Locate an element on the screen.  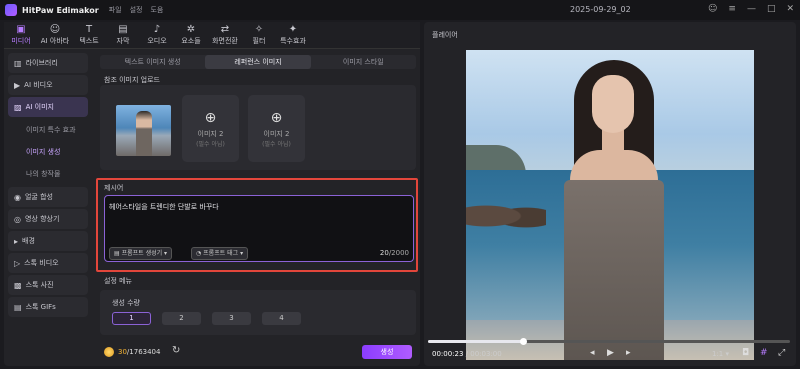
reference-upload-area: ⊕ 이미지 2 (필수 아님) ⊕ 이미지 2 (필수 아님) is located at coordinates (258, 127).